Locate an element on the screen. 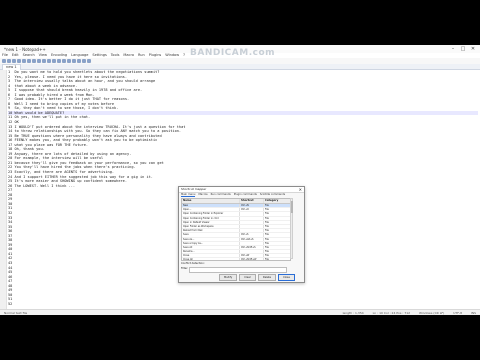  cell-name: New is located at coordinates (211, 206).